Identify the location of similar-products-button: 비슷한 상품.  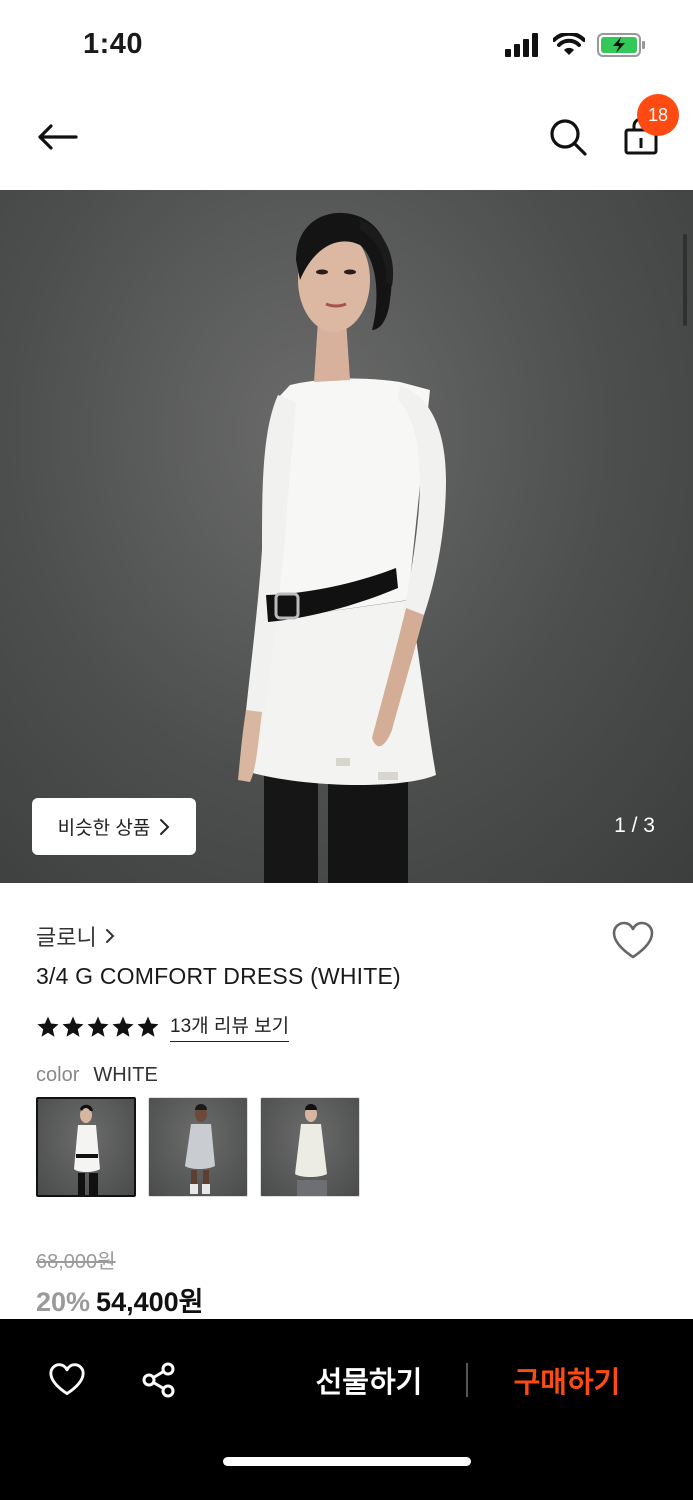
(114, 826).